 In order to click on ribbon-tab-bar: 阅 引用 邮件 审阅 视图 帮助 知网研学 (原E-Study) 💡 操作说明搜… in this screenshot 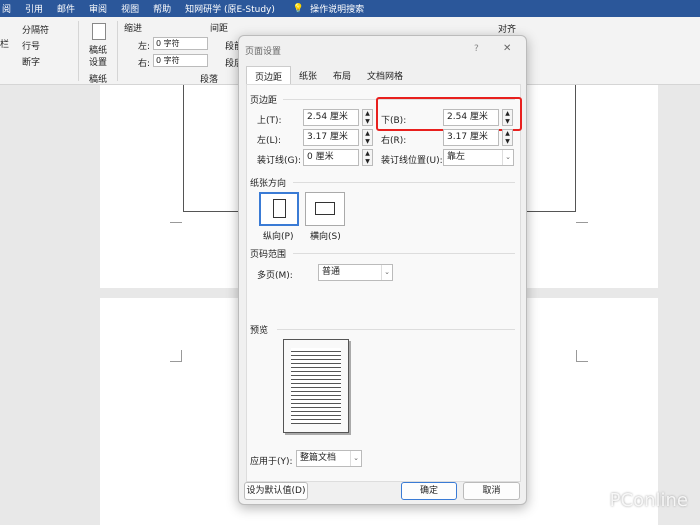, I will do `click(350, 8)`.